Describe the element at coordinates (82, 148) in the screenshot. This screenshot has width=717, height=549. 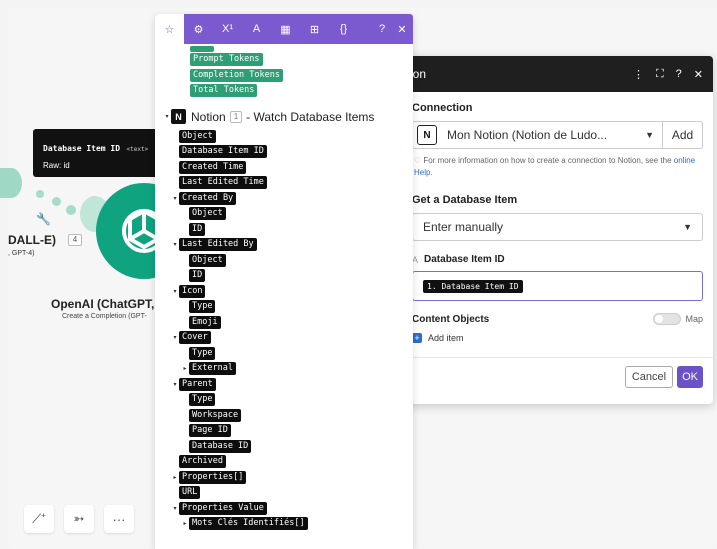
I see `tooltip-title: Database Item ID` at that location.